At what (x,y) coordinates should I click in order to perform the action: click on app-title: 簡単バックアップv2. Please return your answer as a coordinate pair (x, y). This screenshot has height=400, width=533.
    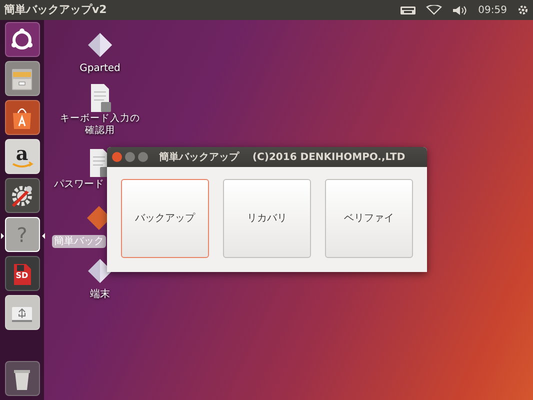
    Looking at the image, I should click on (55, 10).